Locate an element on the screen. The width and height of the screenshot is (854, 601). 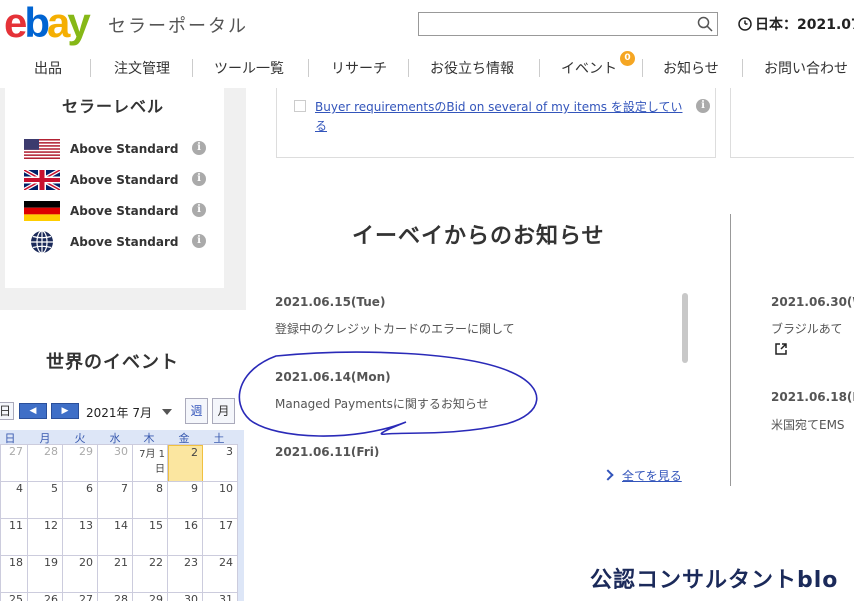
nav-item-orders: 注文管理 is located at coordinates (142, 68).